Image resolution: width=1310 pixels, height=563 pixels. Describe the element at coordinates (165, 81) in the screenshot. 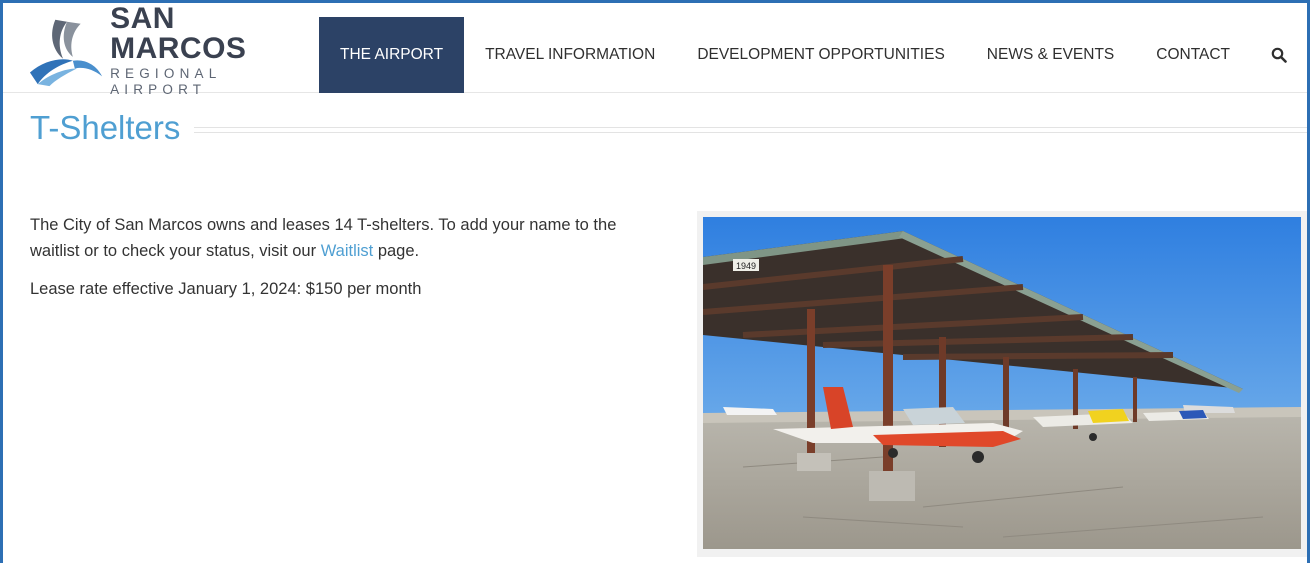

I see `logo-subtitle: REGIONAL AIRPORT` at that location.